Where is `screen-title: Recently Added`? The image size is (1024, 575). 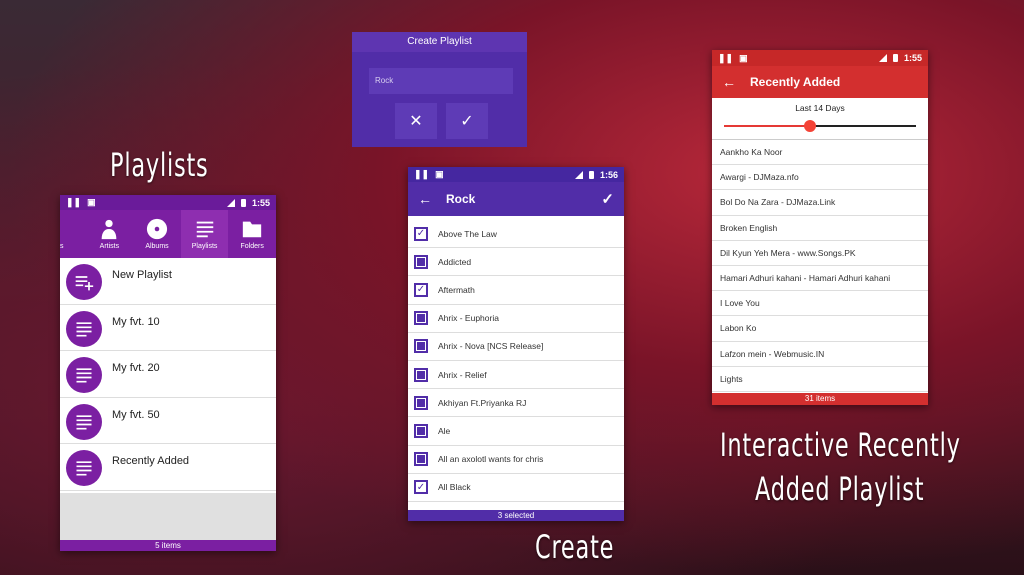 screen-title: Recently Added is located at coordinates (795, 82).